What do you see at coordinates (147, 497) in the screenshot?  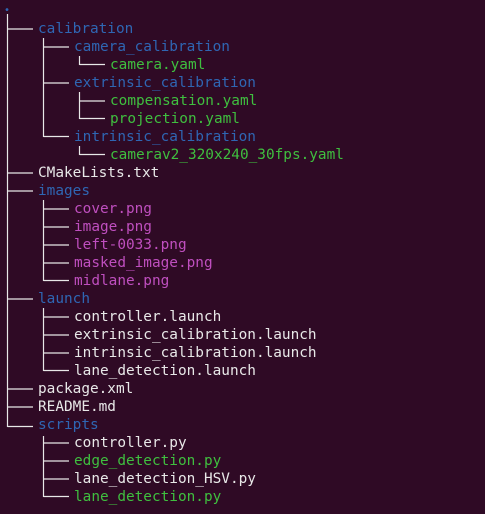 I see `tree-file-lane-detection-py: lane_detection.py` at bounding box center [147, 497].